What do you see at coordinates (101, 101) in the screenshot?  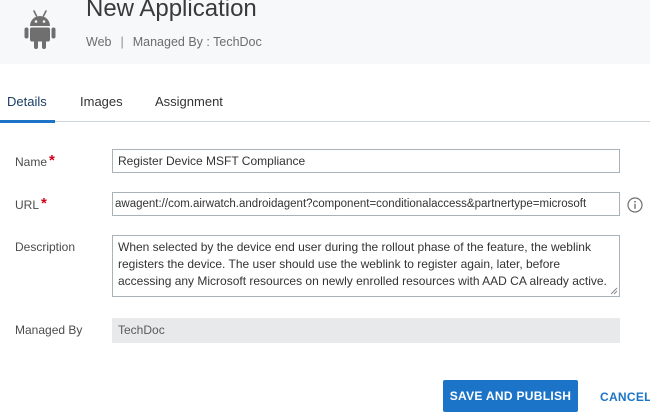 I see `tab-images: Images` at bounding box center [101, 101].